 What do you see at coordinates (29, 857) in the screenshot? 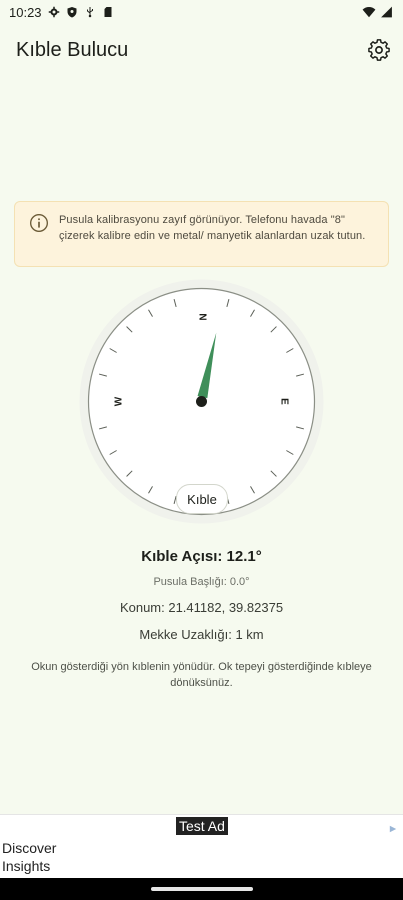
I see `ad-text: Discover Insights` at bounding box center [29, 857].